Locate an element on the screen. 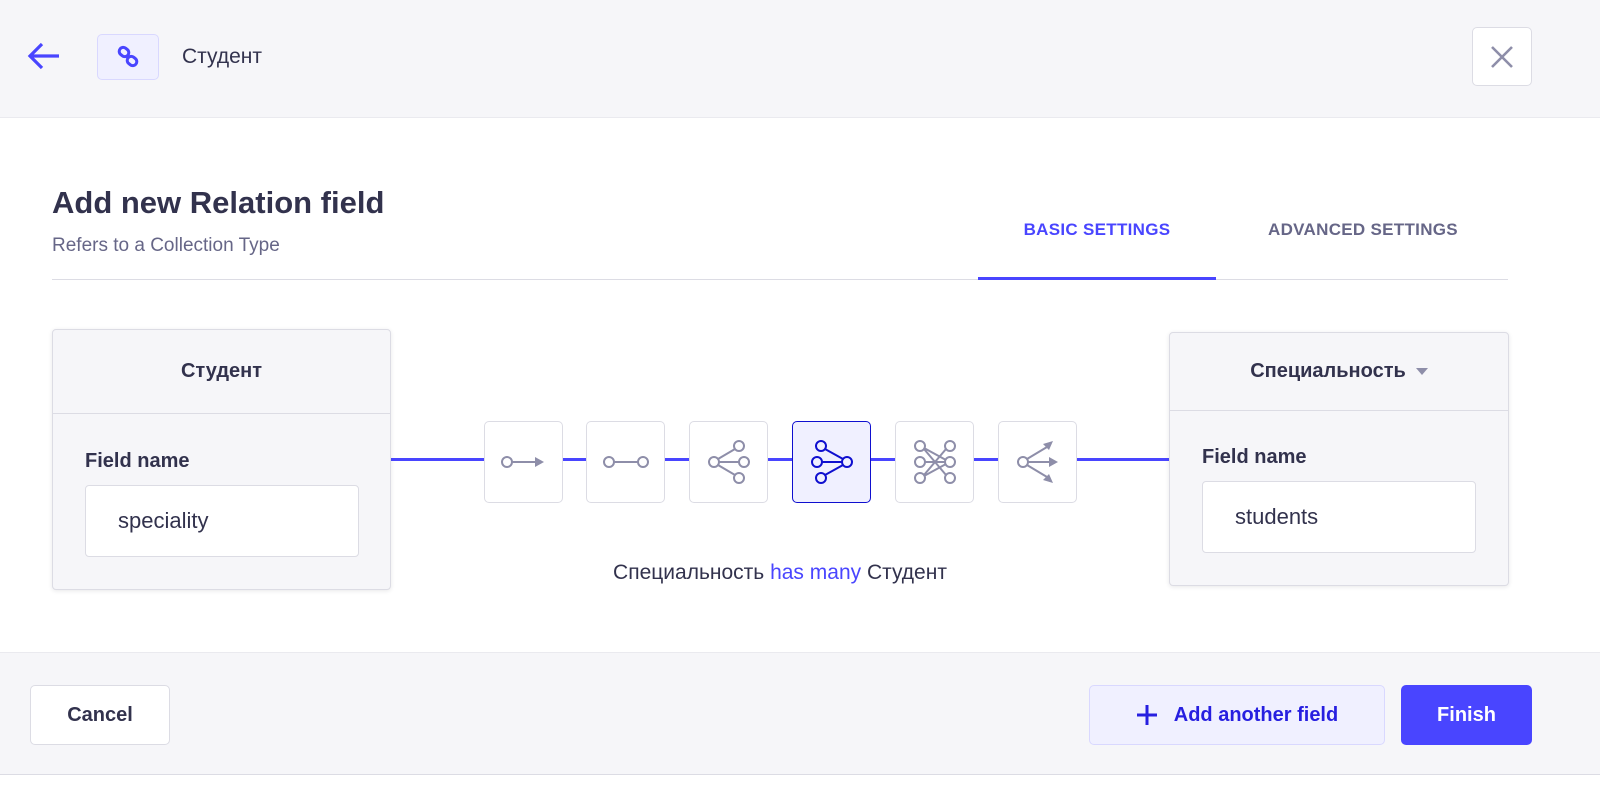  relation-many-way-button is located at coordinates (1037, 462).